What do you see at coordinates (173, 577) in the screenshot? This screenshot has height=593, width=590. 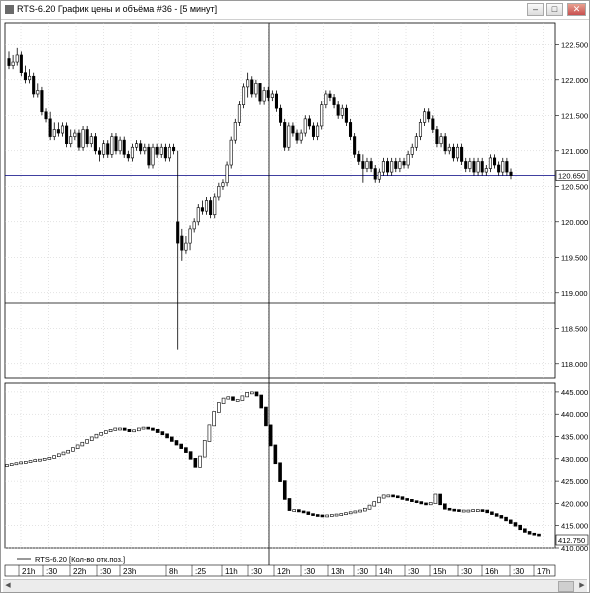 I see `date-label: 15` at bounding box center [173, 577].